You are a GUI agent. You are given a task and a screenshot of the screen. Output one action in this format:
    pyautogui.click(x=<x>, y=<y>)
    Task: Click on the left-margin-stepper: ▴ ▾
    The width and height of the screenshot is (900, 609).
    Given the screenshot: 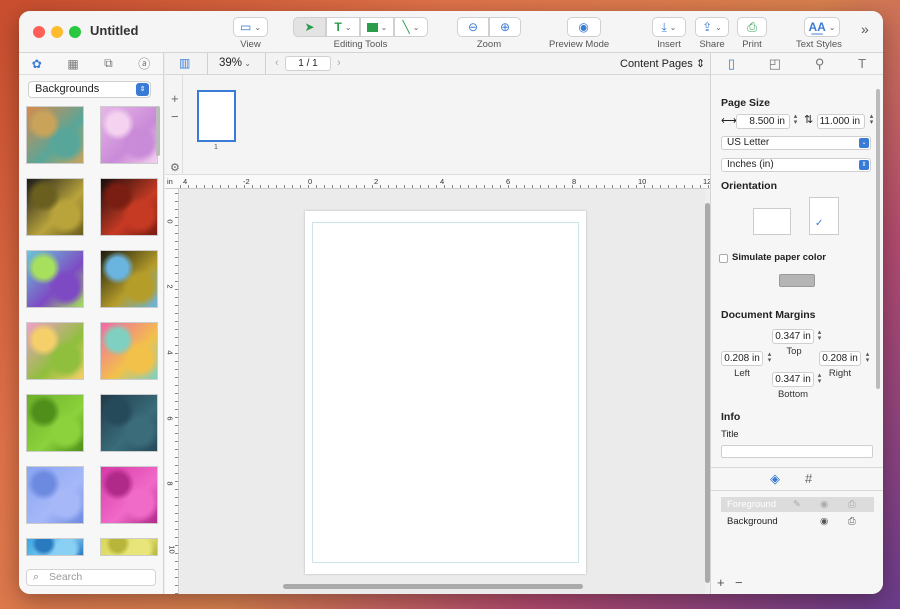 What is the action you would take?
    pyautogui.click(x=769, y=357)
    